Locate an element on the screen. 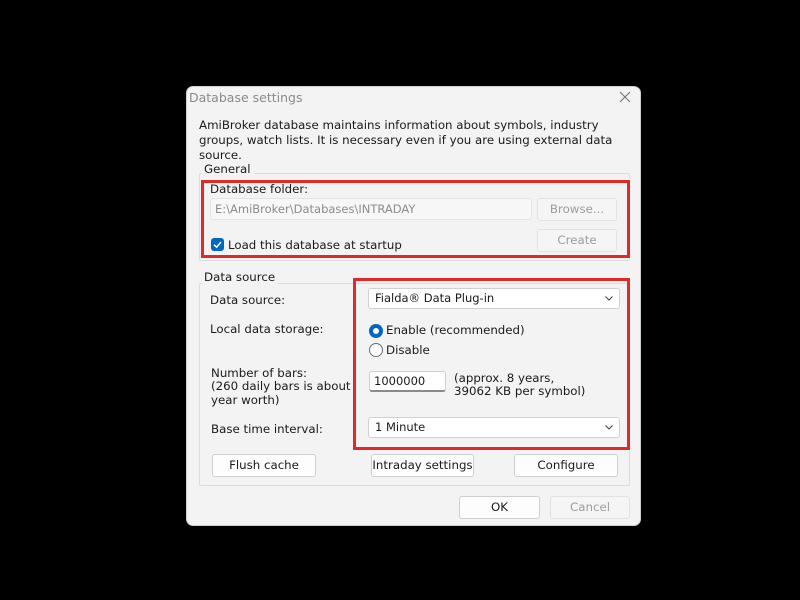  disable-radio is located at coordinates (376, 350).